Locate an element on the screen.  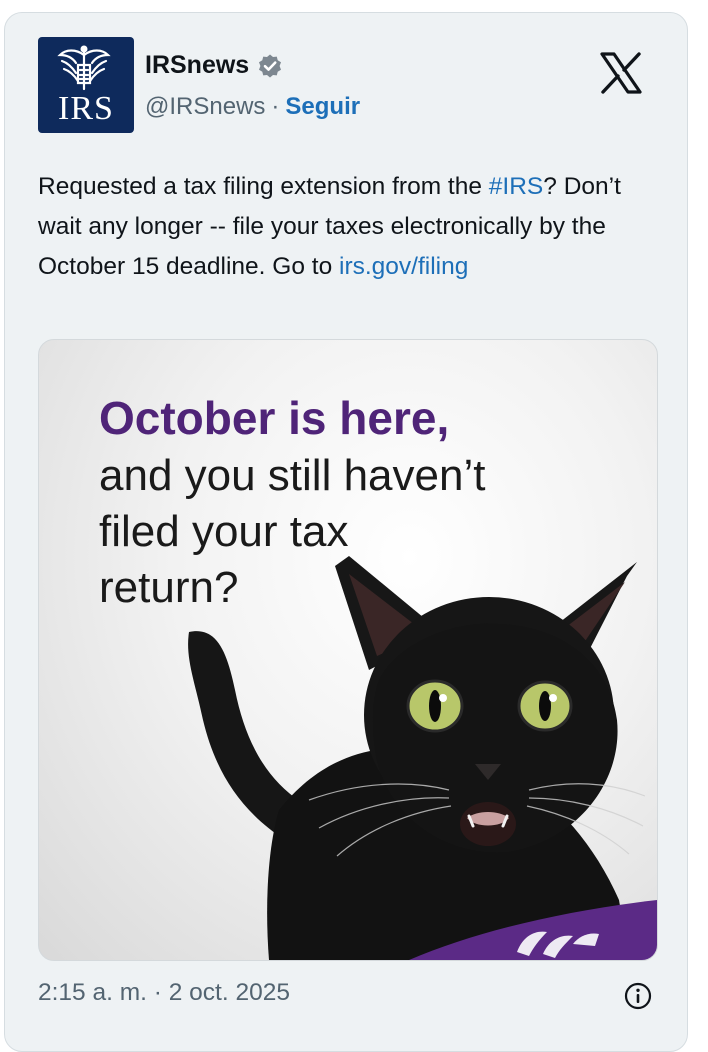
verified-badge-icon is located at coordinates (270, 66).